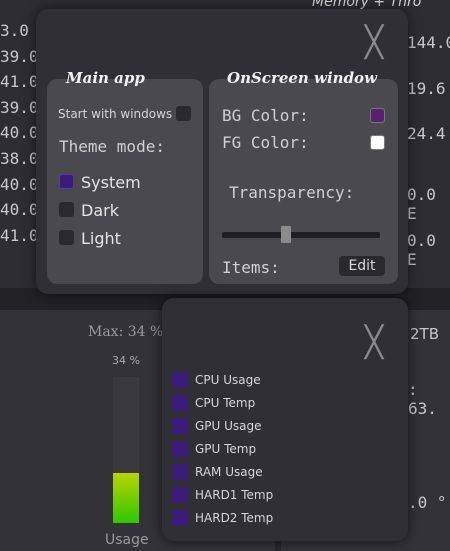 This screenshot has width=450, height=551. I want to click on drive-value: : 63., so click(422, 399).